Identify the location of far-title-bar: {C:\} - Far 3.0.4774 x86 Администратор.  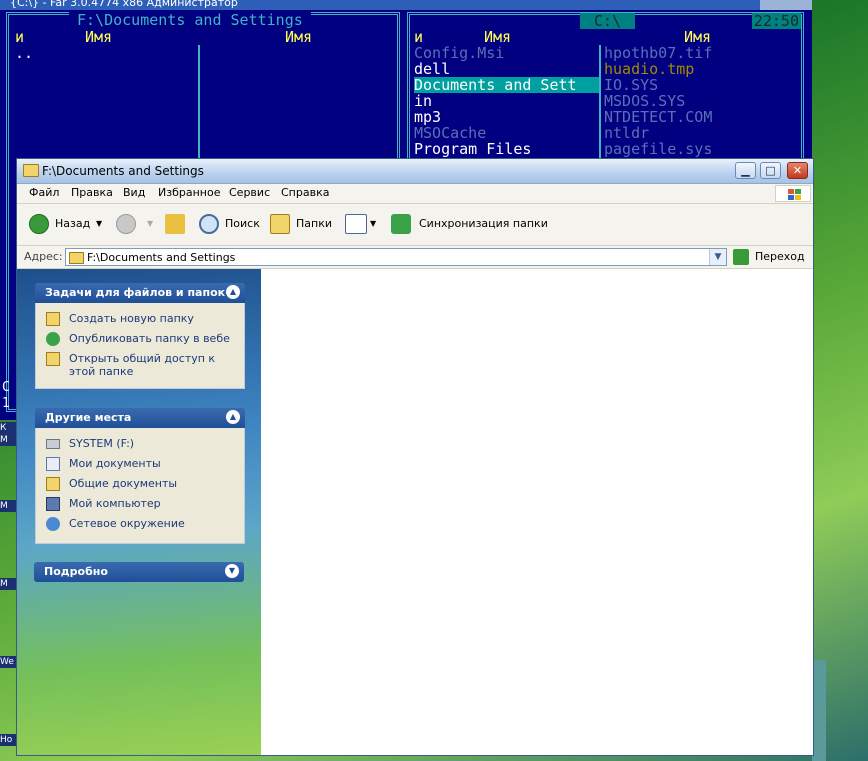
(380, 5).